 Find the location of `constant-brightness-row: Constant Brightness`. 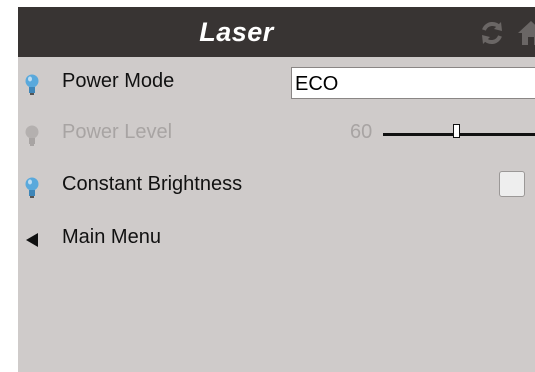

constant-brightness-row: Constant Brightness is located at coordinates (276, 187).